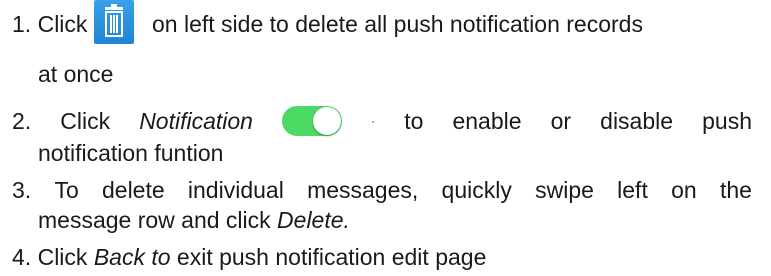  Describe the element at coordinates (235, 190) in the screenshot. I see `item-word: individual` at that location.